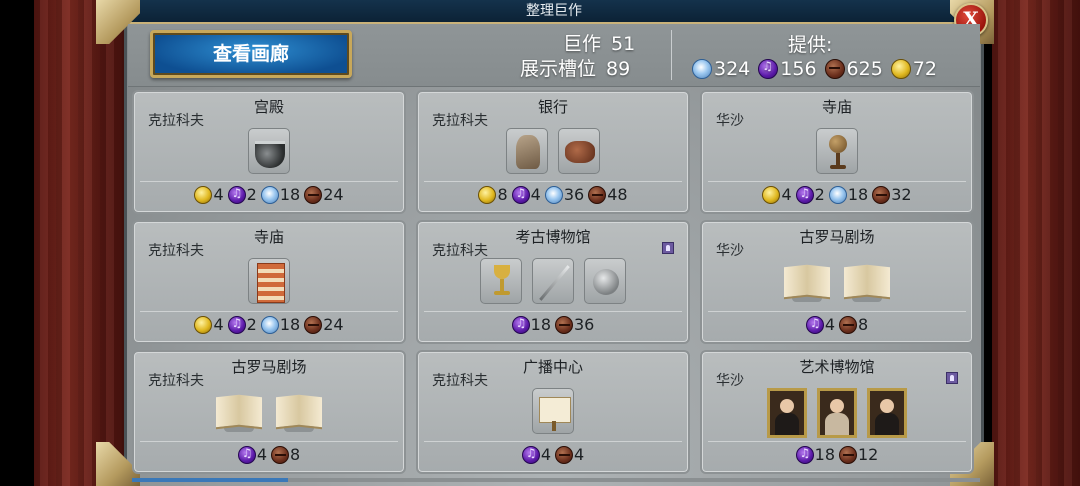 This screenshot has width=1080, height=486. Describe the element at coordinates (721, 69) in the screenshot. I see `supply-item: 324` at that location.